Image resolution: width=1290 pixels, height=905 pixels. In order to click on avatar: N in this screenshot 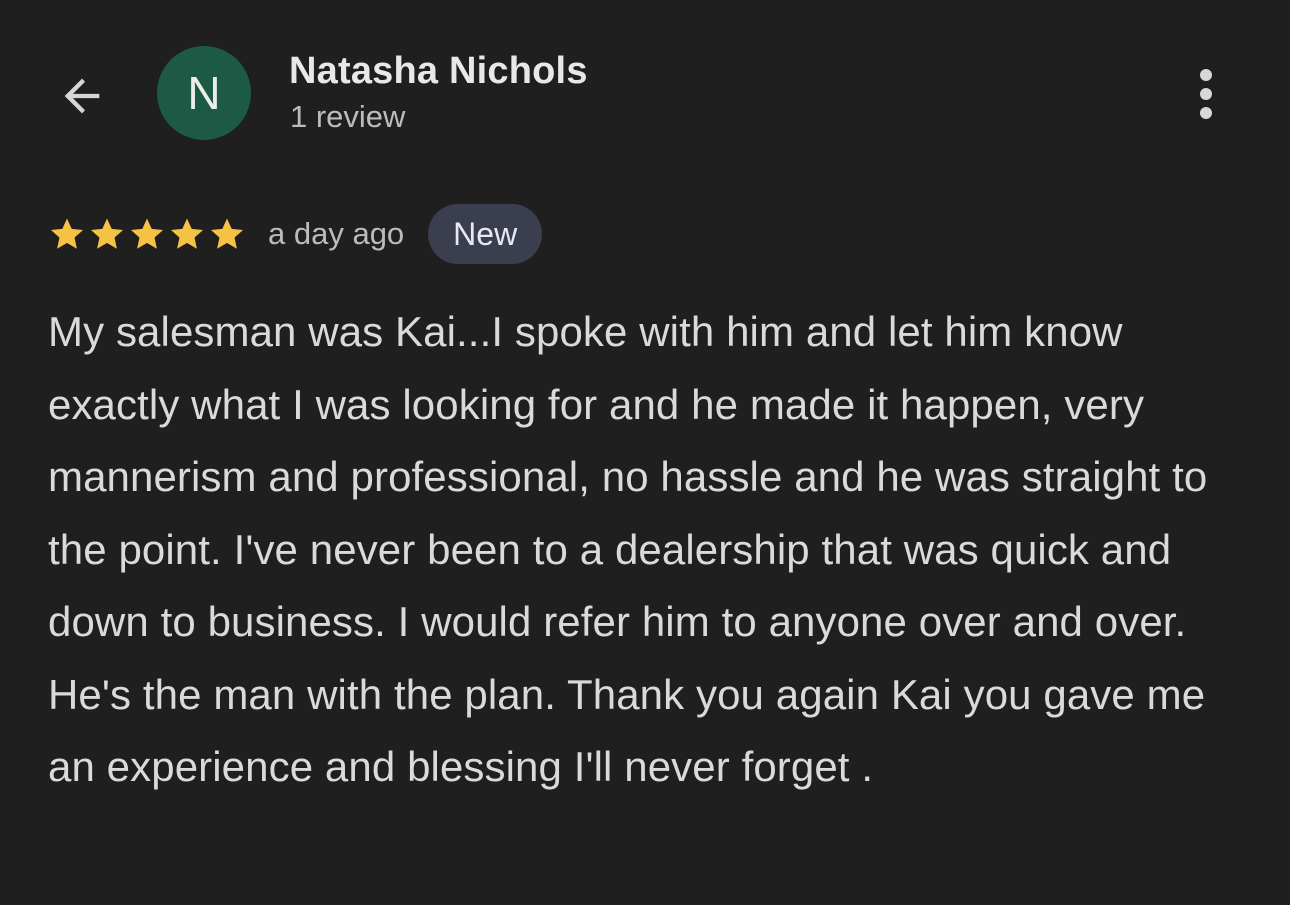, I will do `click(204, 93)`.